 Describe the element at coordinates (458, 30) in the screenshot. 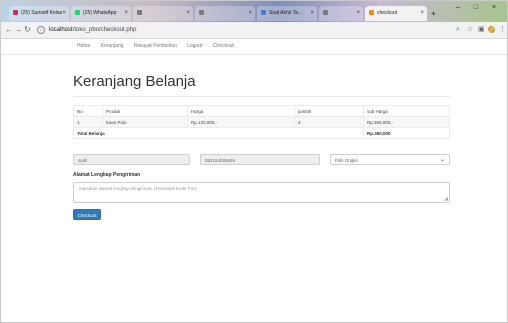

I see `search-icon: ⌕` at that location.